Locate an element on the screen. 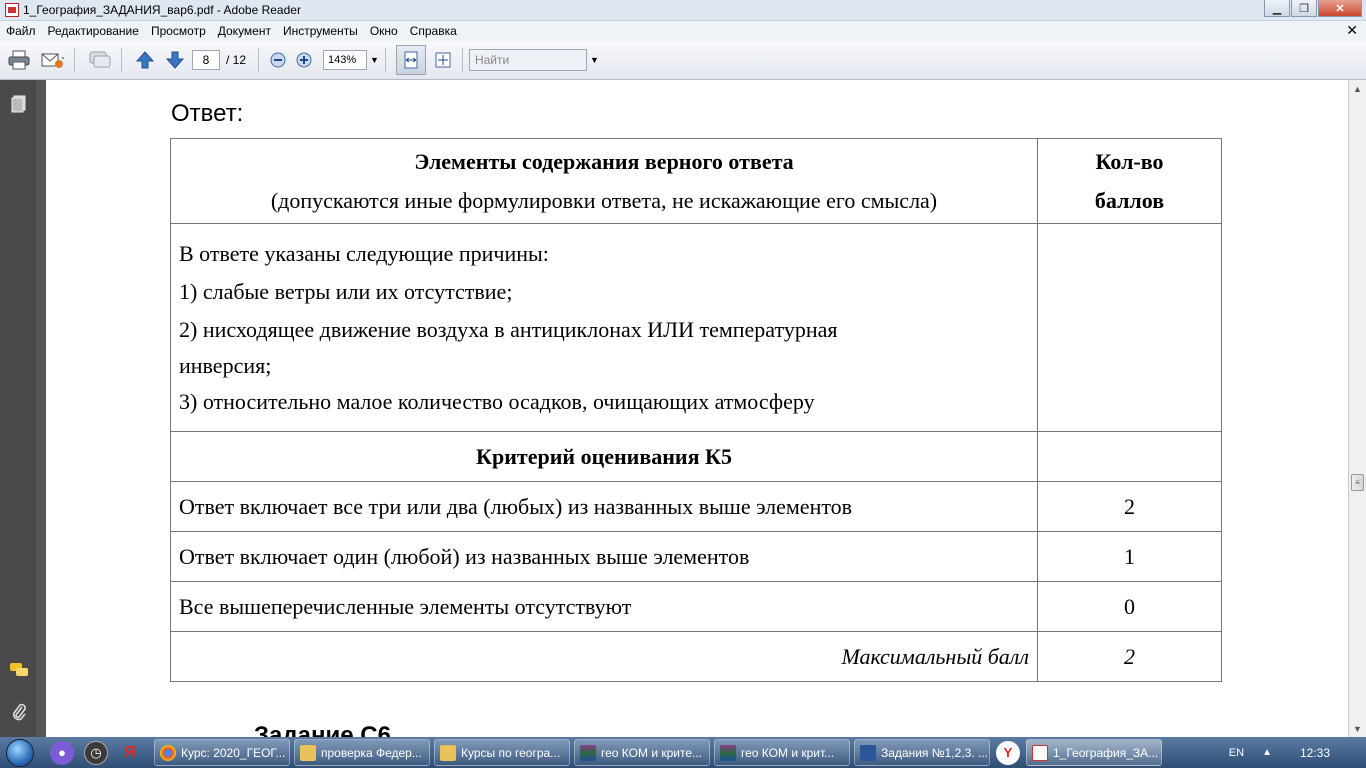 This screenshot has height=768, width=1366. maximize-button: ❐ is located at coordinates (1304, 8).